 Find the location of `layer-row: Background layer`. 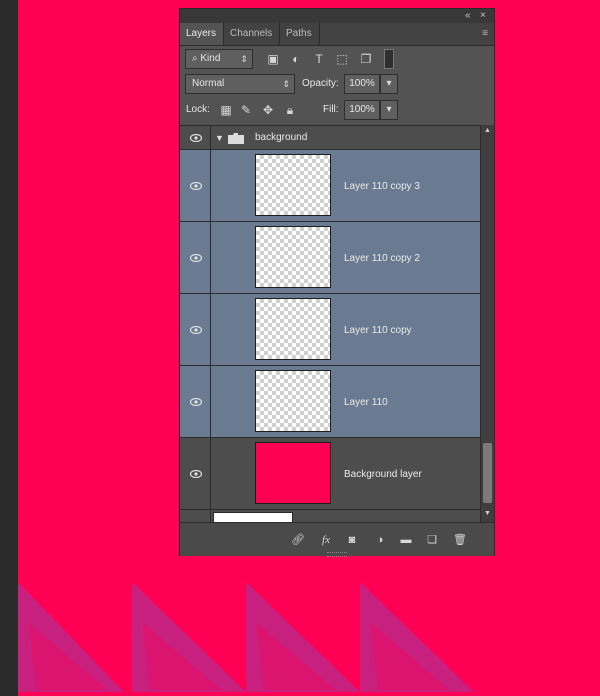

layer-row: Background layer is located at coordinates (330, 473).